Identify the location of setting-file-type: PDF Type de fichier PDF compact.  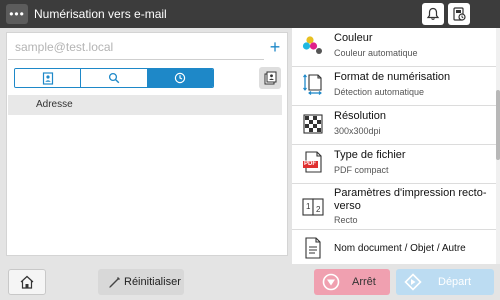
(394, 164).